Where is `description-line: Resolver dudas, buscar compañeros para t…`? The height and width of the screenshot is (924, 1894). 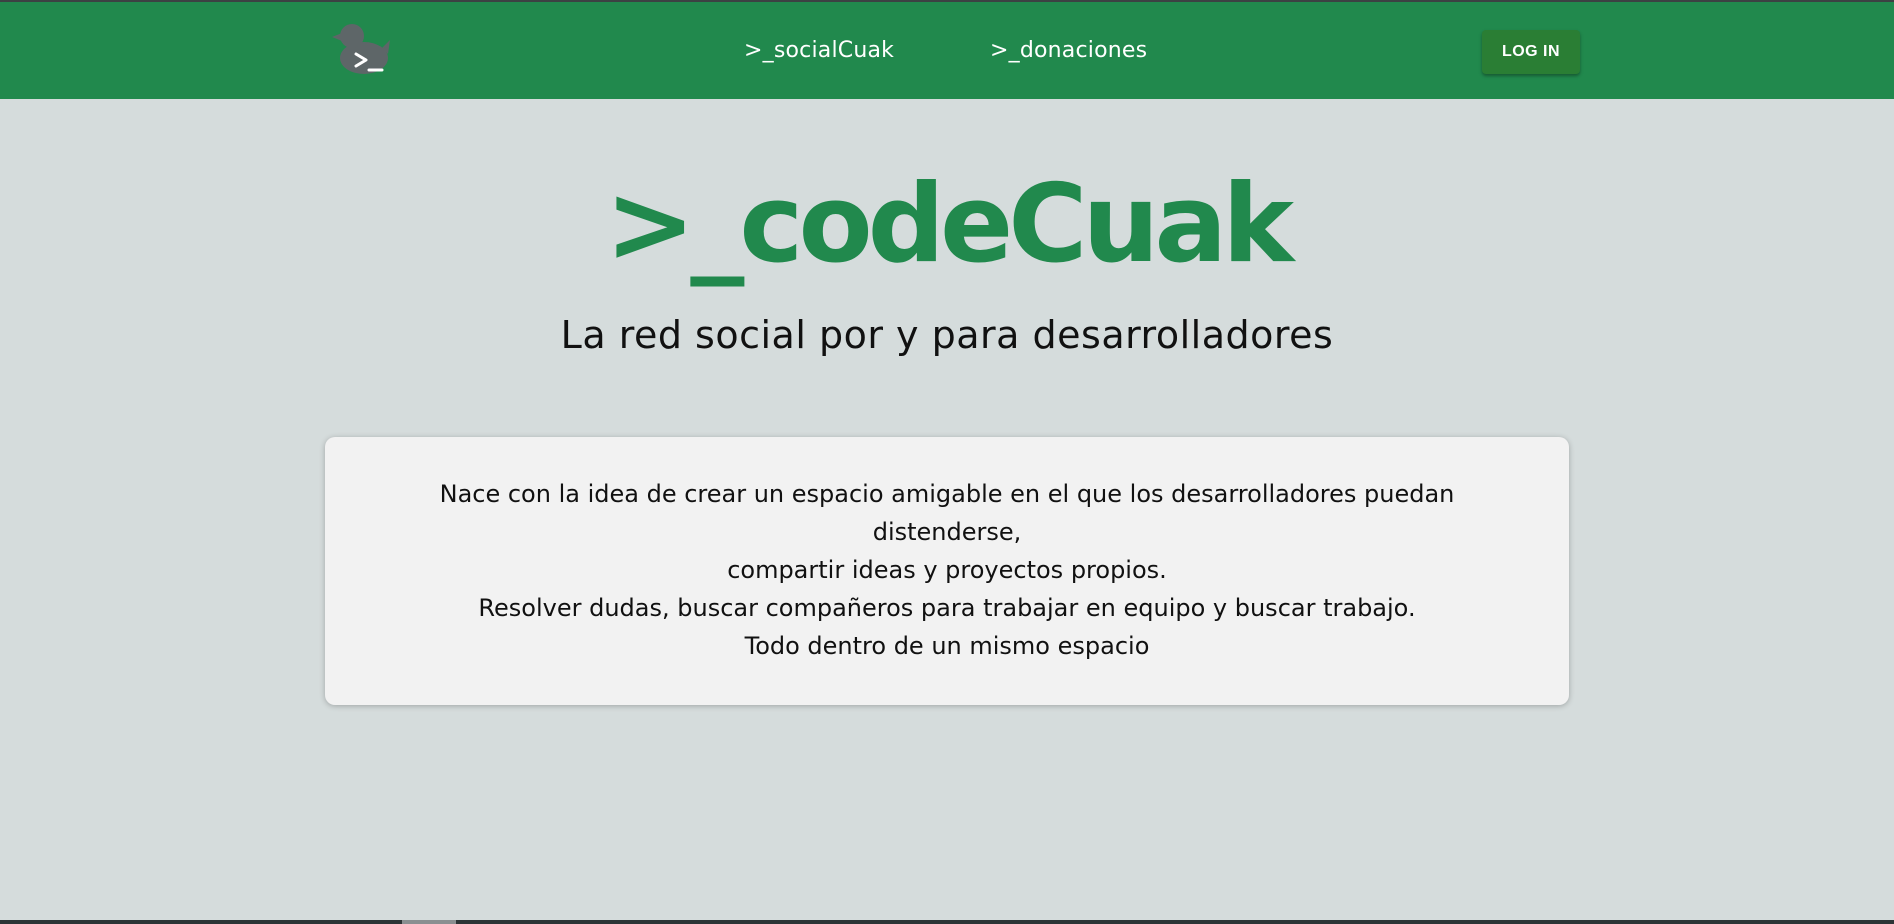
description-line: Resolver dudas, buscar compañeros para t… is located at coordinates (947, 608).